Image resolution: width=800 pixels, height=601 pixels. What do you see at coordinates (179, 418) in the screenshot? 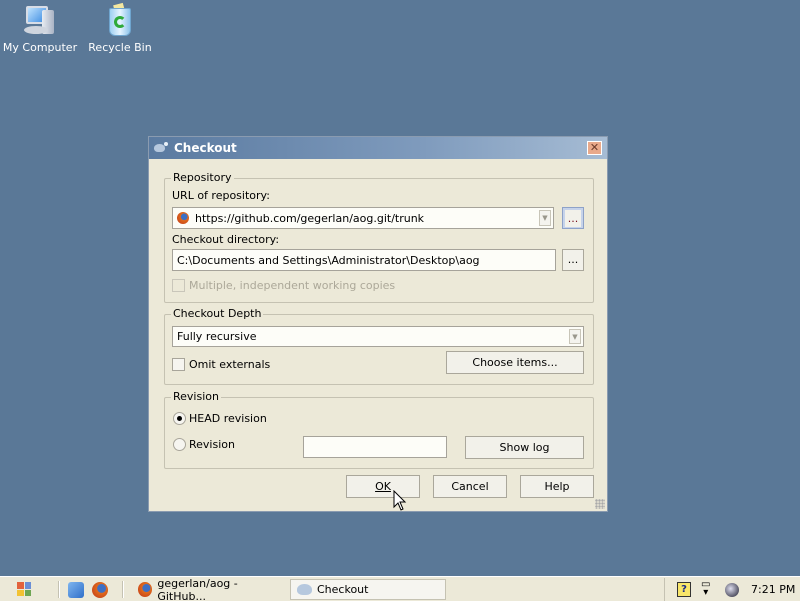
I see `head-revision-radio` at bounding box center [179, 418].